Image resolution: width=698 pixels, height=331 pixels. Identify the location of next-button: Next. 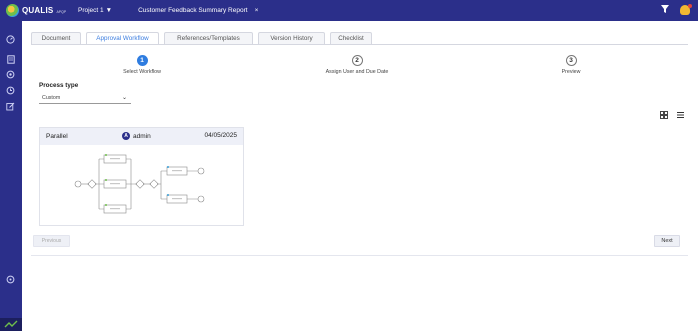
(667, 241).